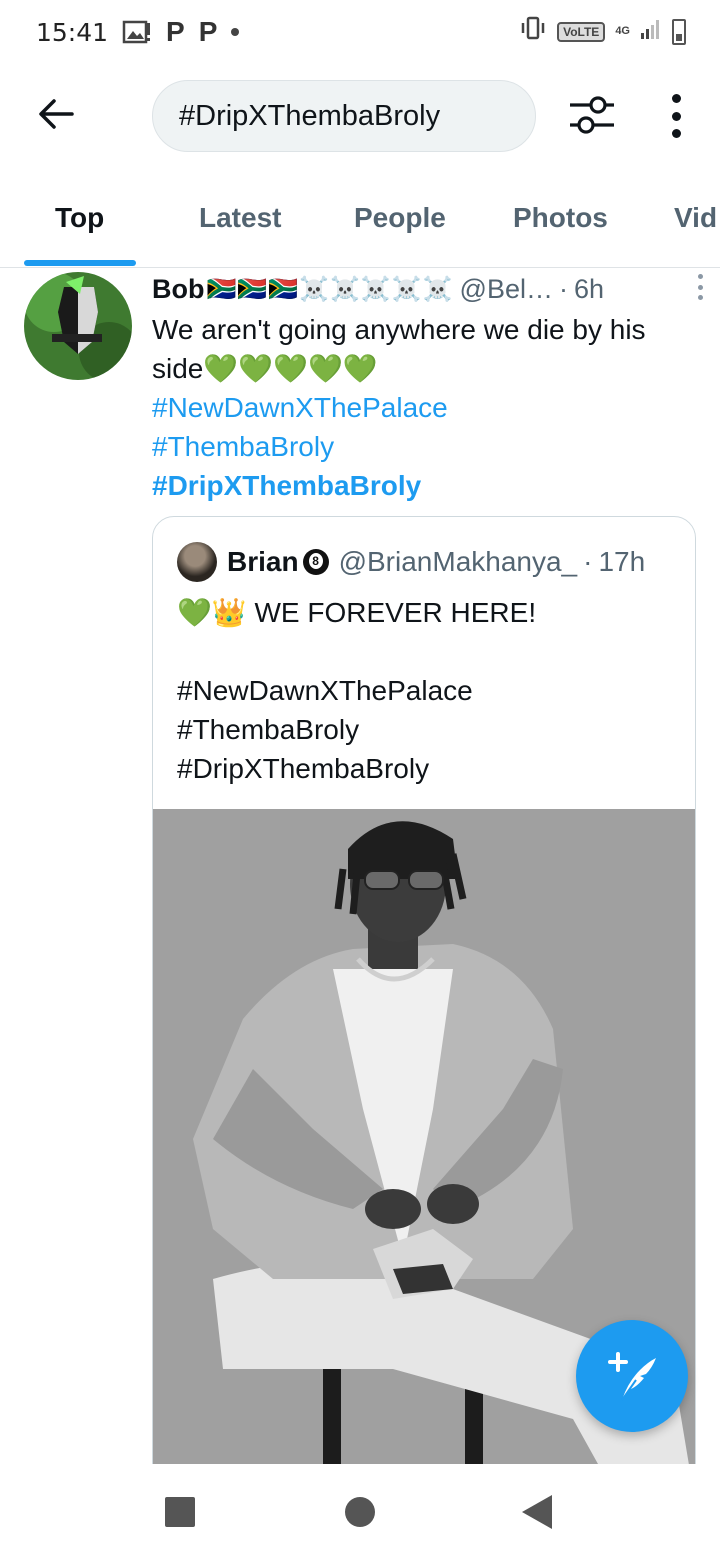  I want to click on sliders-icon, so click(592, 115).